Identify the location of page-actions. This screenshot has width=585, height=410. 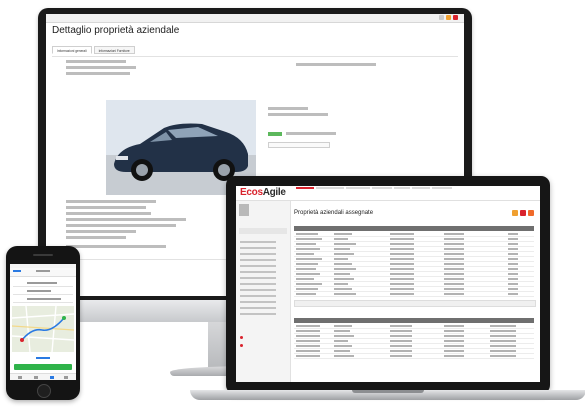
(523, 213).